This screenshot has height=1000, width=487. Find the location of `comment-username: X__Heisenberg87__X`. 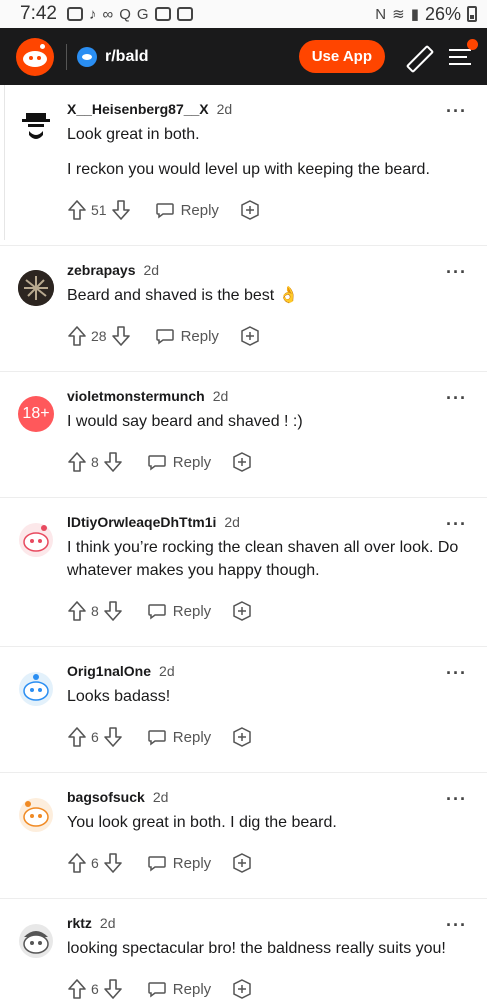

comment-username: X__Heisenberg87__X is located at coordinates (138, 109).